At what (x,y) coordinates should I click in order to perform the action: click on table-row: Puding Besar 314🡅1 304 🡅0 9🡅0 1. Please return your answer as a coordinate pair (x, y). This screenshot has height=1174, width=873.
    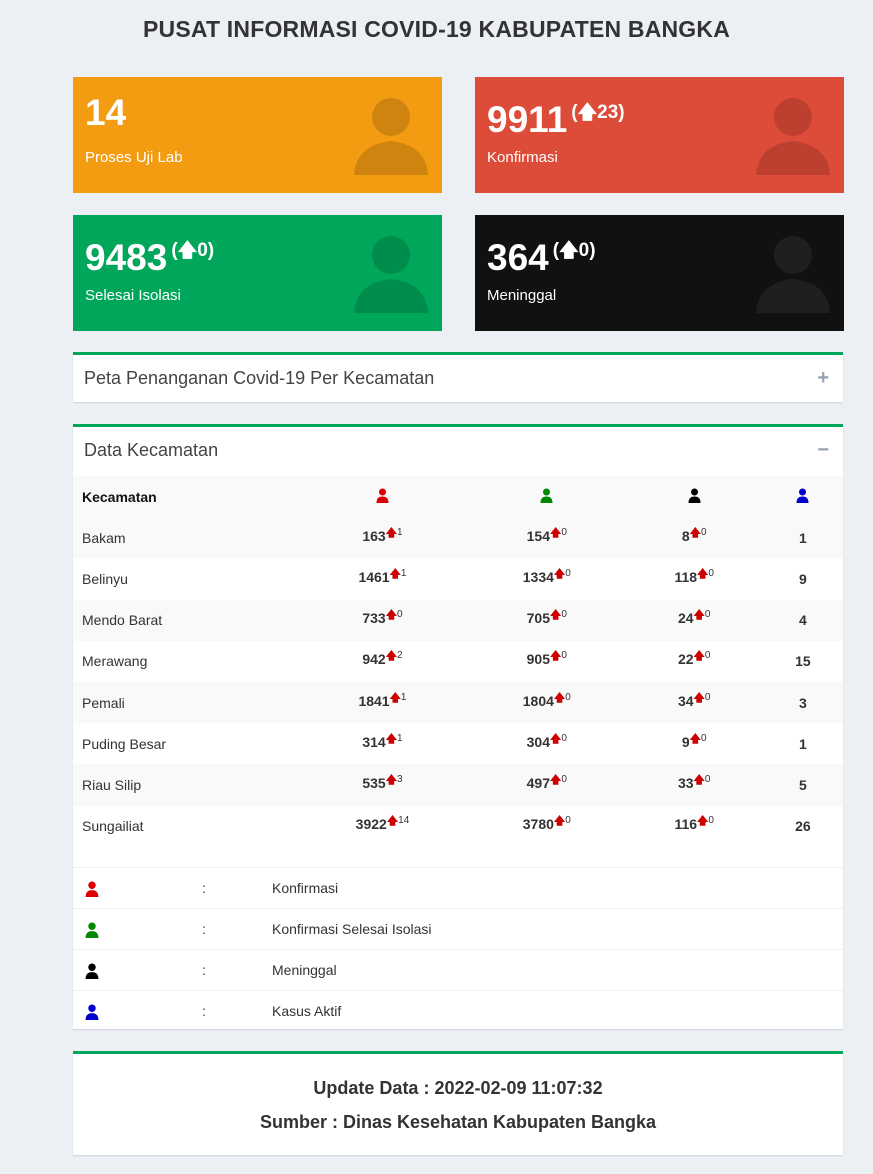
    Looking at the image, I should click on (458, 743).